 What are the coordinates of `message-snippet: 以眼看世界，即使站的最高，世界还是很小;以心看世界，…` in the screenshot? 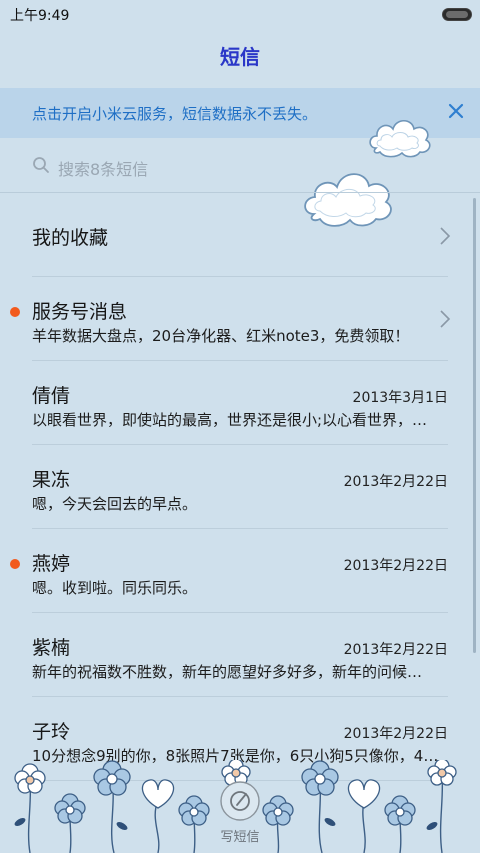 It's located at (230, 420).